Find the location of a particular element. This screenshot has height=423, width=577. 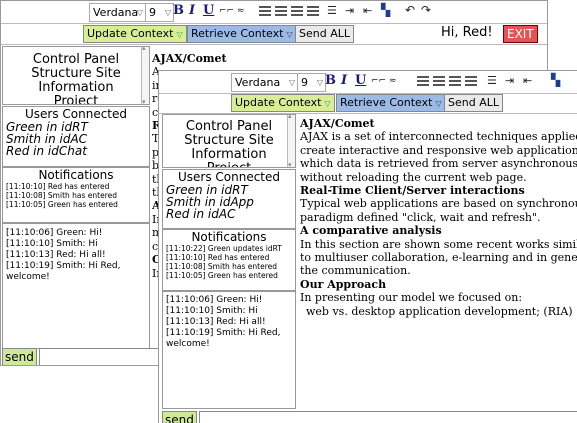

section-heading: Real-Time Client/Server interactions is located at coordinates (412, 191).